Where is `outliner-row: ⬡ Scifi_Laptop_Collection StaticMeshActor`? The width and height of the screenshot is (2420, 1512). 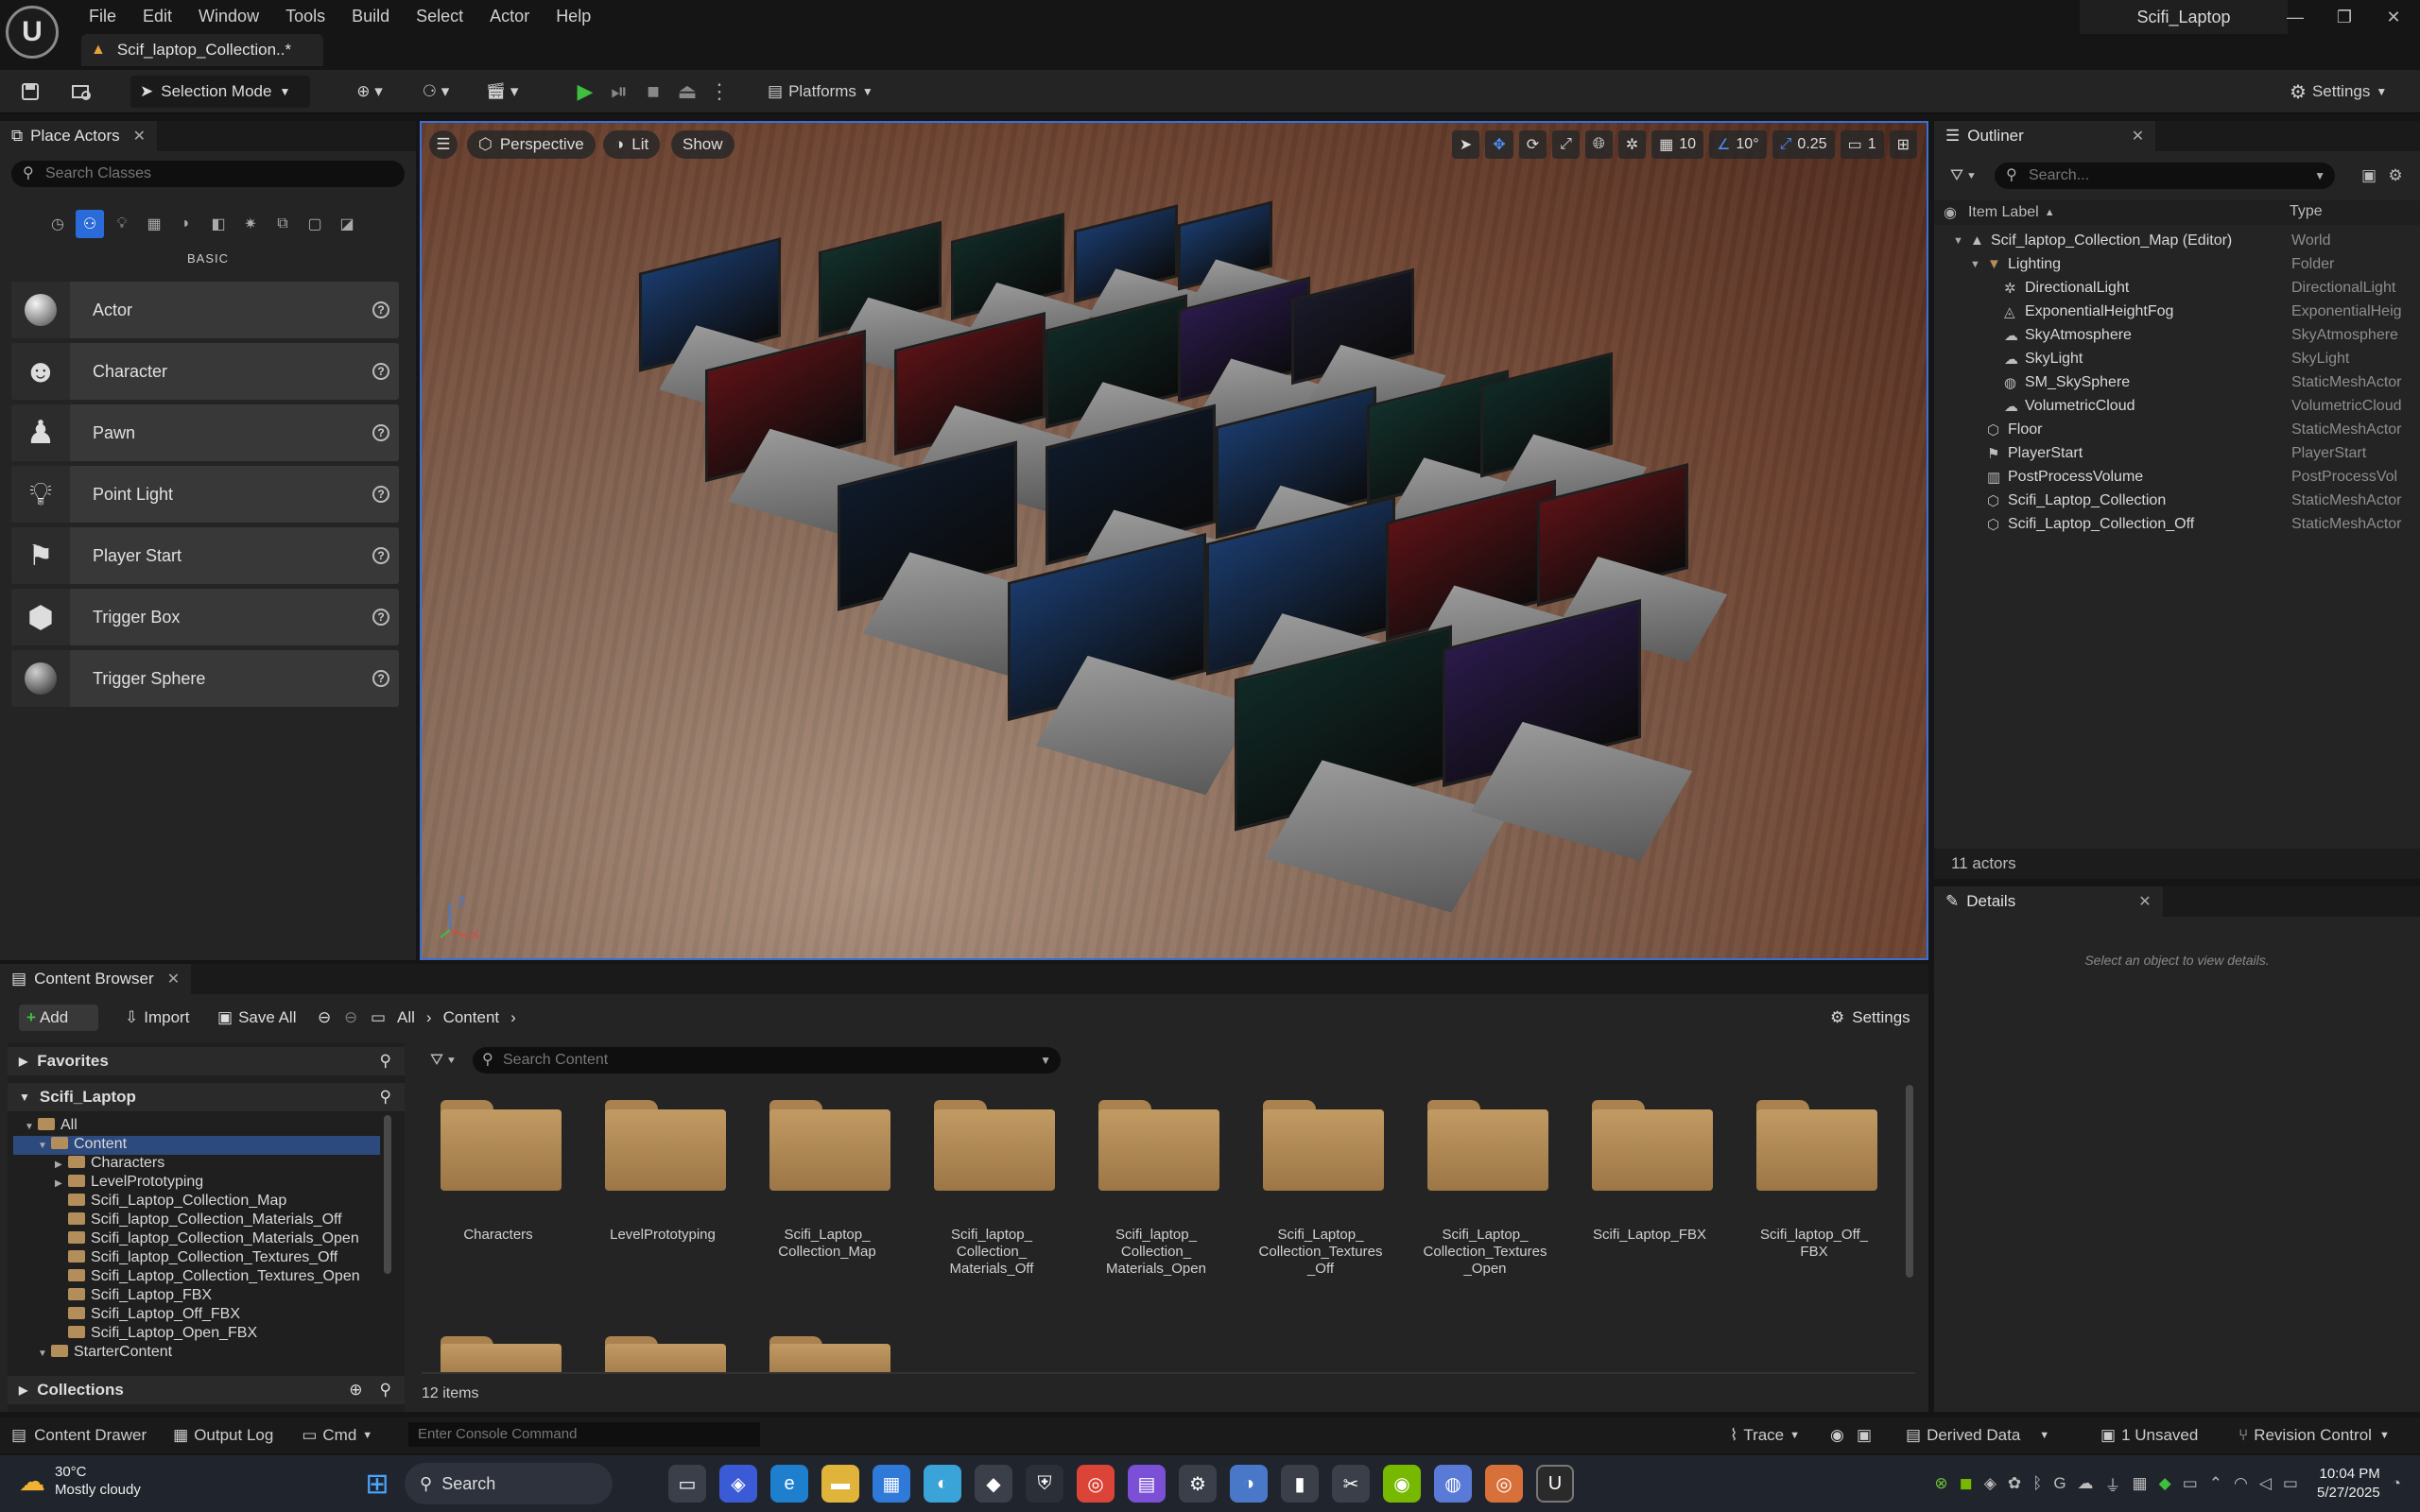 outliner-row: ⬡ Scifi_Laptop_Collection StaticMeshActor is located at coordinates (2177, 500).